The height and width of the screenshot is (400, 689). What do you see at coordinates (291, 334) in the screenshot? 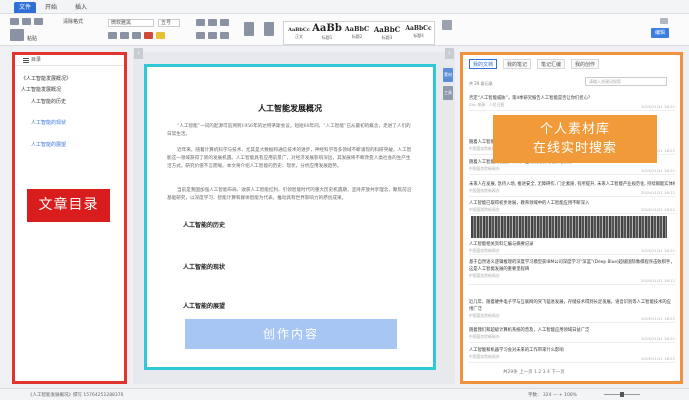
I see `create-content-overlay: 创作内容` at bounding box center [291, 334].